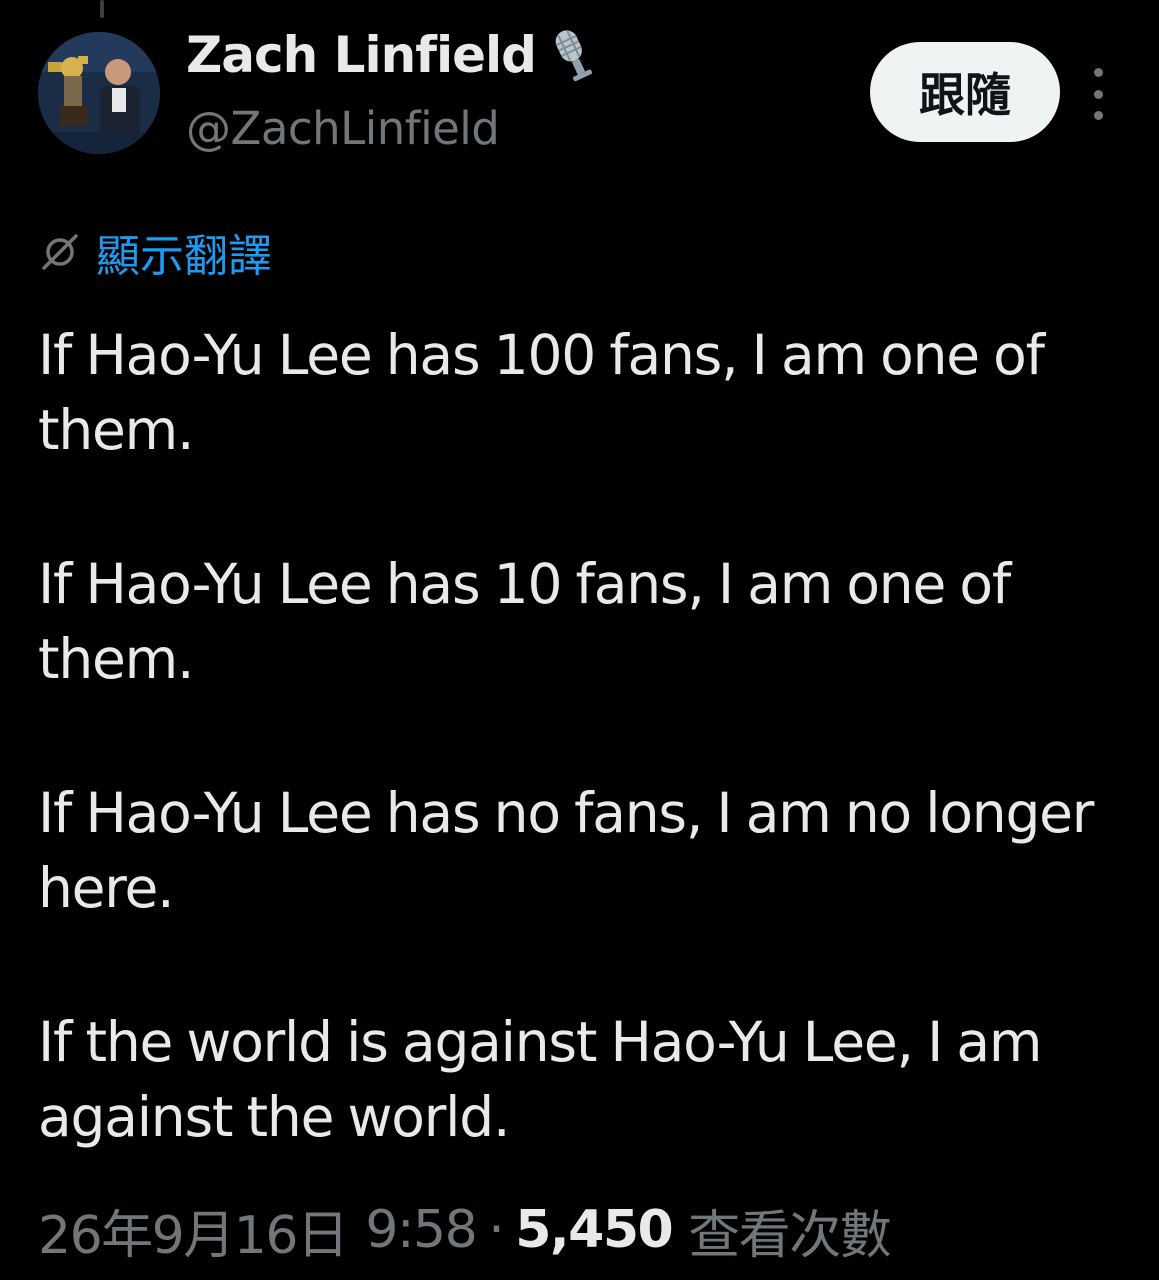 The height and width of the screenshot is (1280, 1159). I want to click on author-display-name: Zach Linfield, so click(361, 55).